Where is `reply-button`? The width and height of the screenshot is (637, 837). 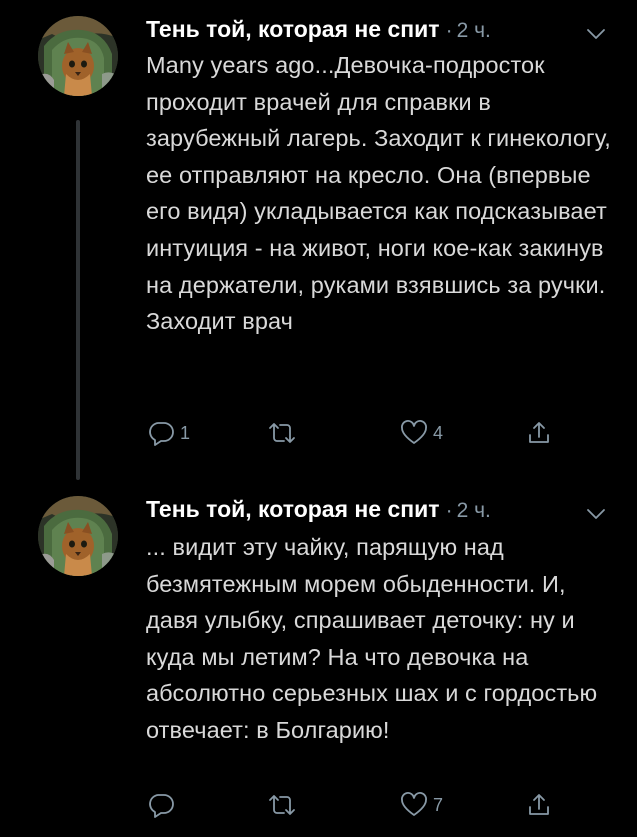
reply-button is located at coordinates (163, 805).